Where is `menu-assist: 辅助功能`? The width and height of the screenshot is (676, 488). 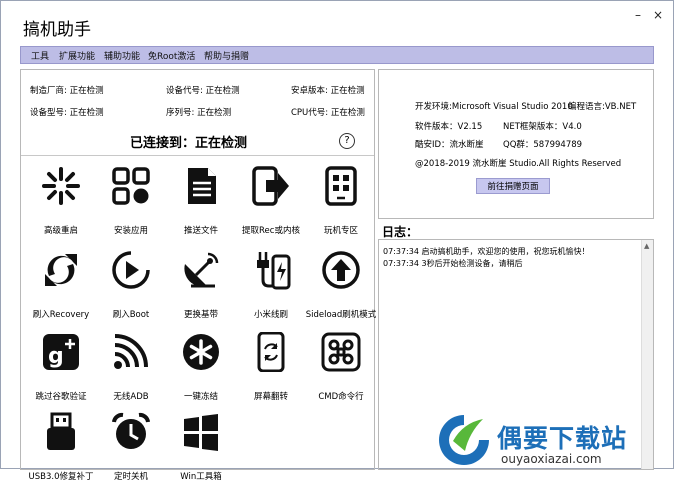
menu-assist: 辅助功能 is located at coordinates (122, 55).